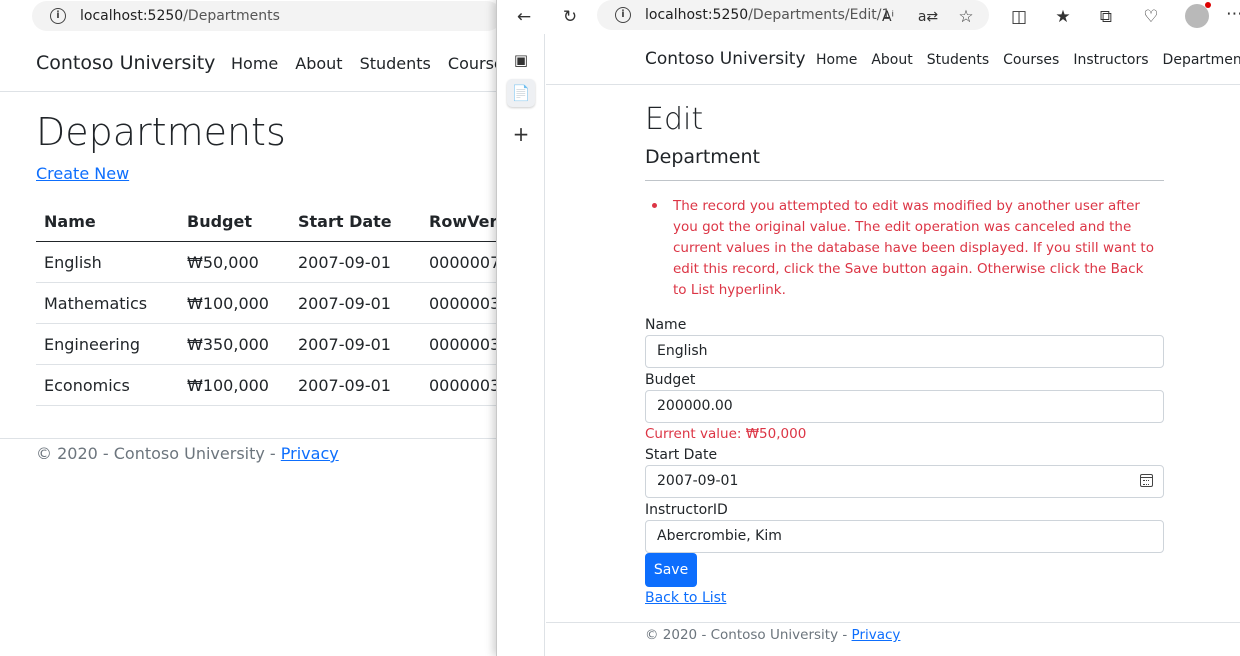 The height and width of the screenshot is (656, 1240). Describe the element at coordinates (726, 434) in the screenshot. I see `budget-current-value: Current value: ₩50,000` at that location.